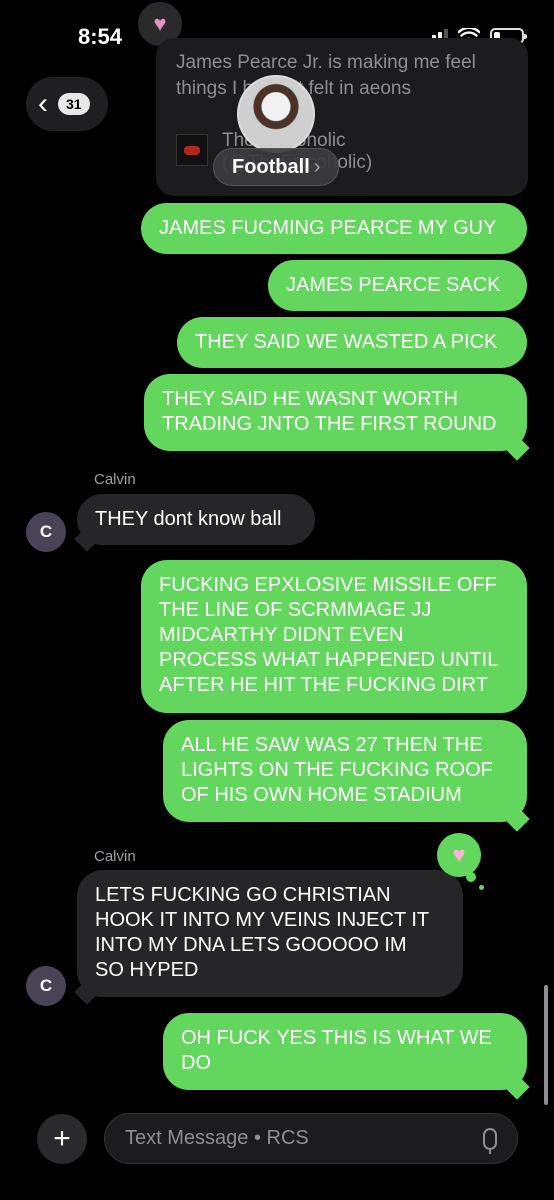 Image resolution: width=554 pixels, height=1200 pixels. Describe the element at coordinates (100, 36) in the screenshot. I see `status-time: 8:54` at that location.